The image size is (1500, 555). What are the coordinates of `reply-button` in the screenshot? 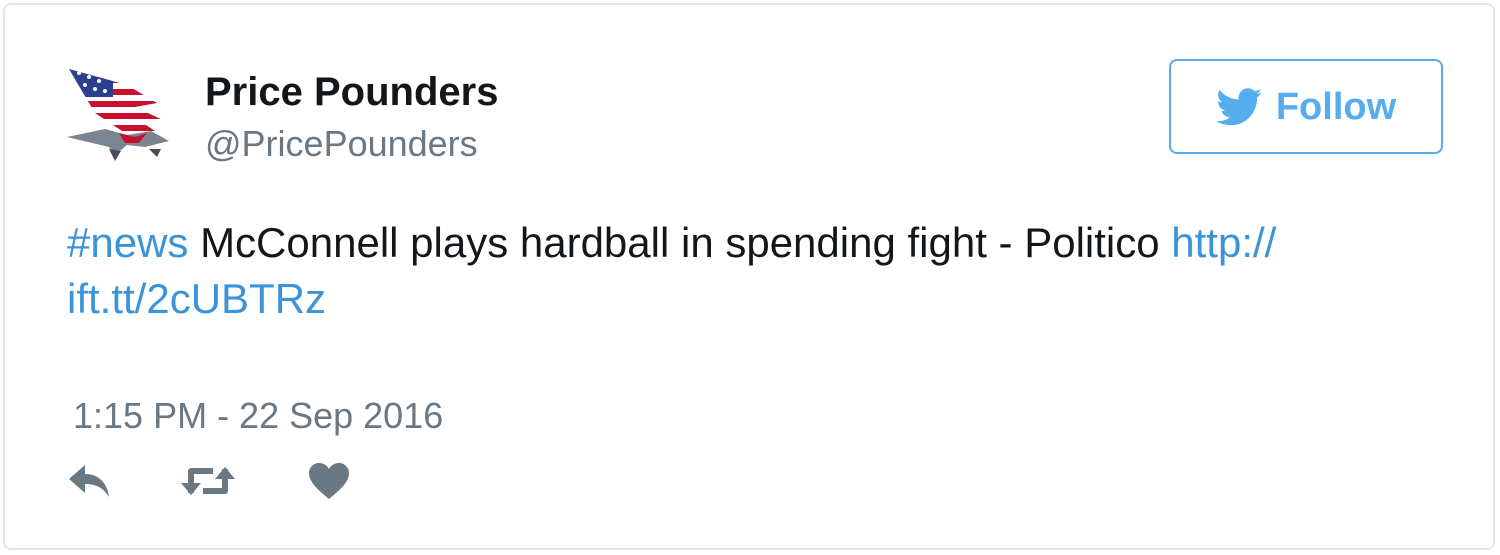 It's located at (90, 481).